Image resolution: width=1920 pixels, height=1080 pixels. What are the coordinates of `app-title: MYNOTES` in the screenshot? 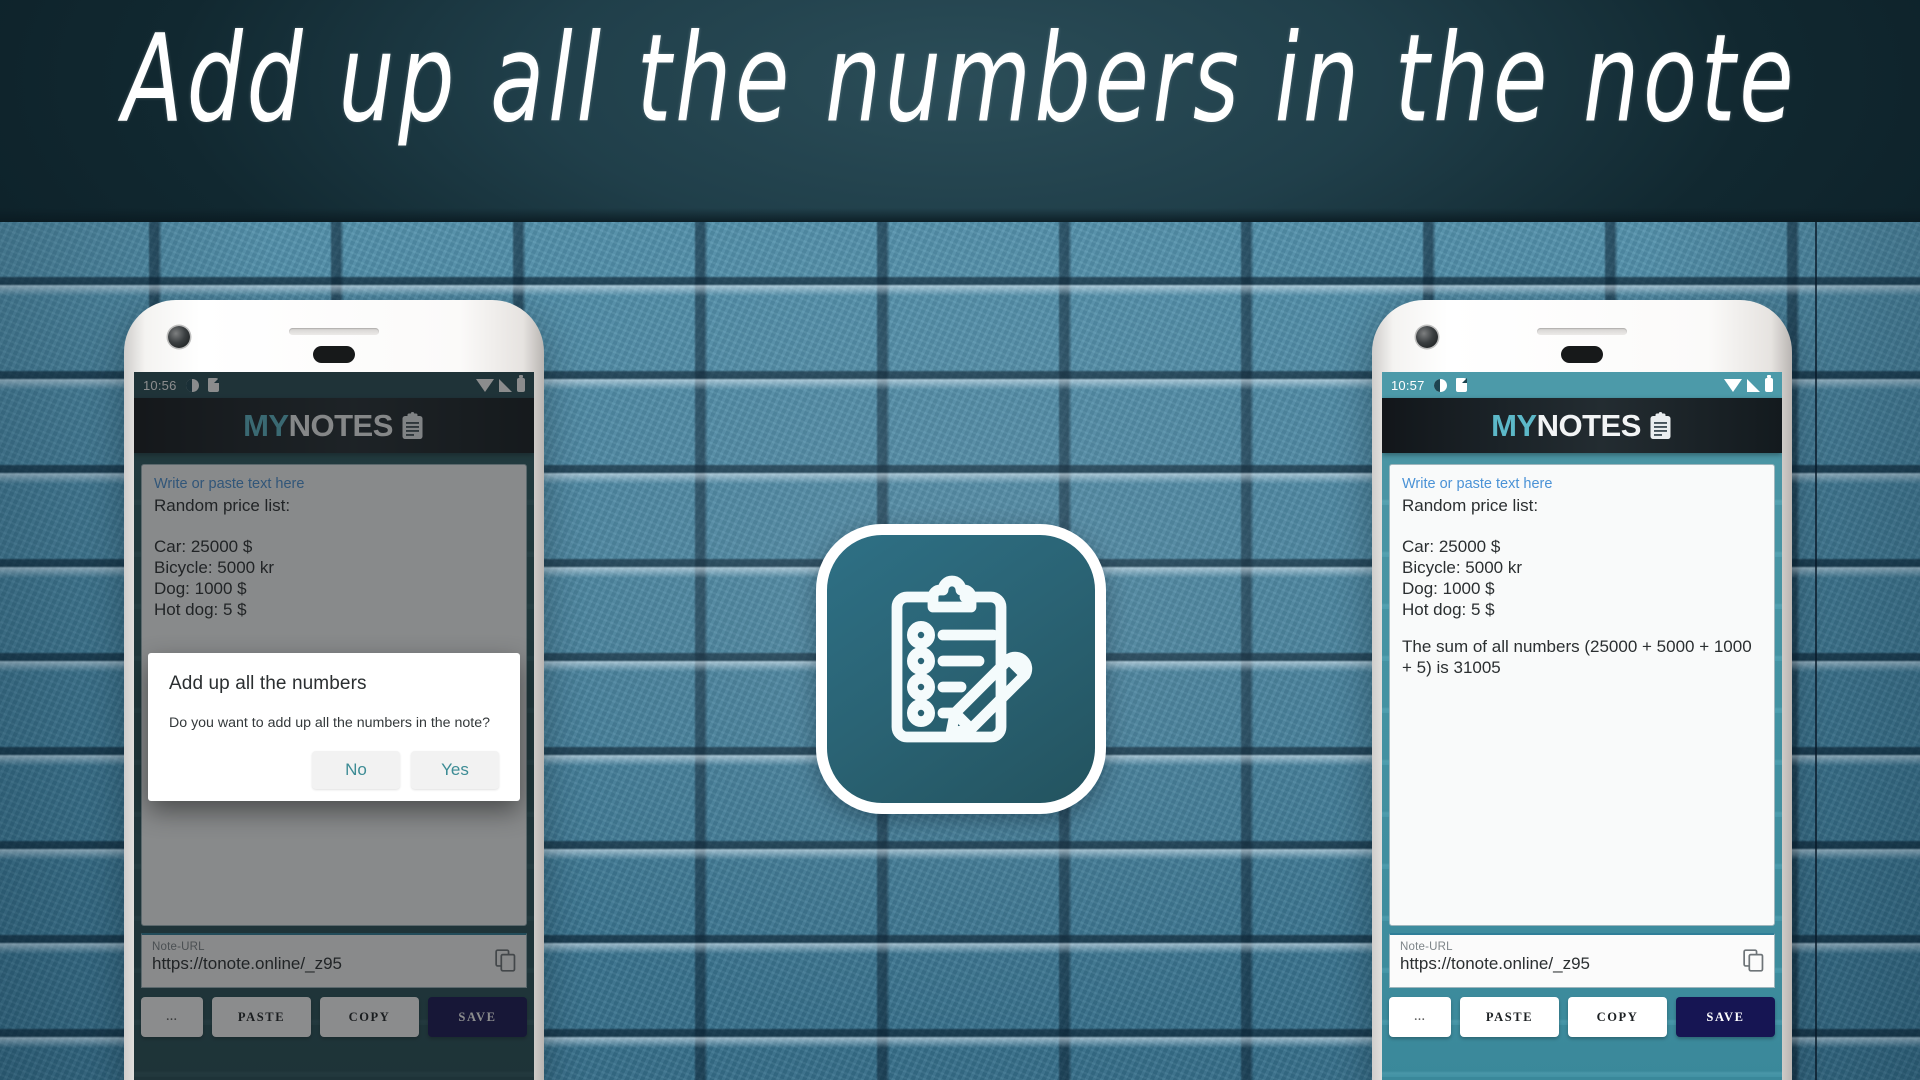 It's located at (1566, 426).